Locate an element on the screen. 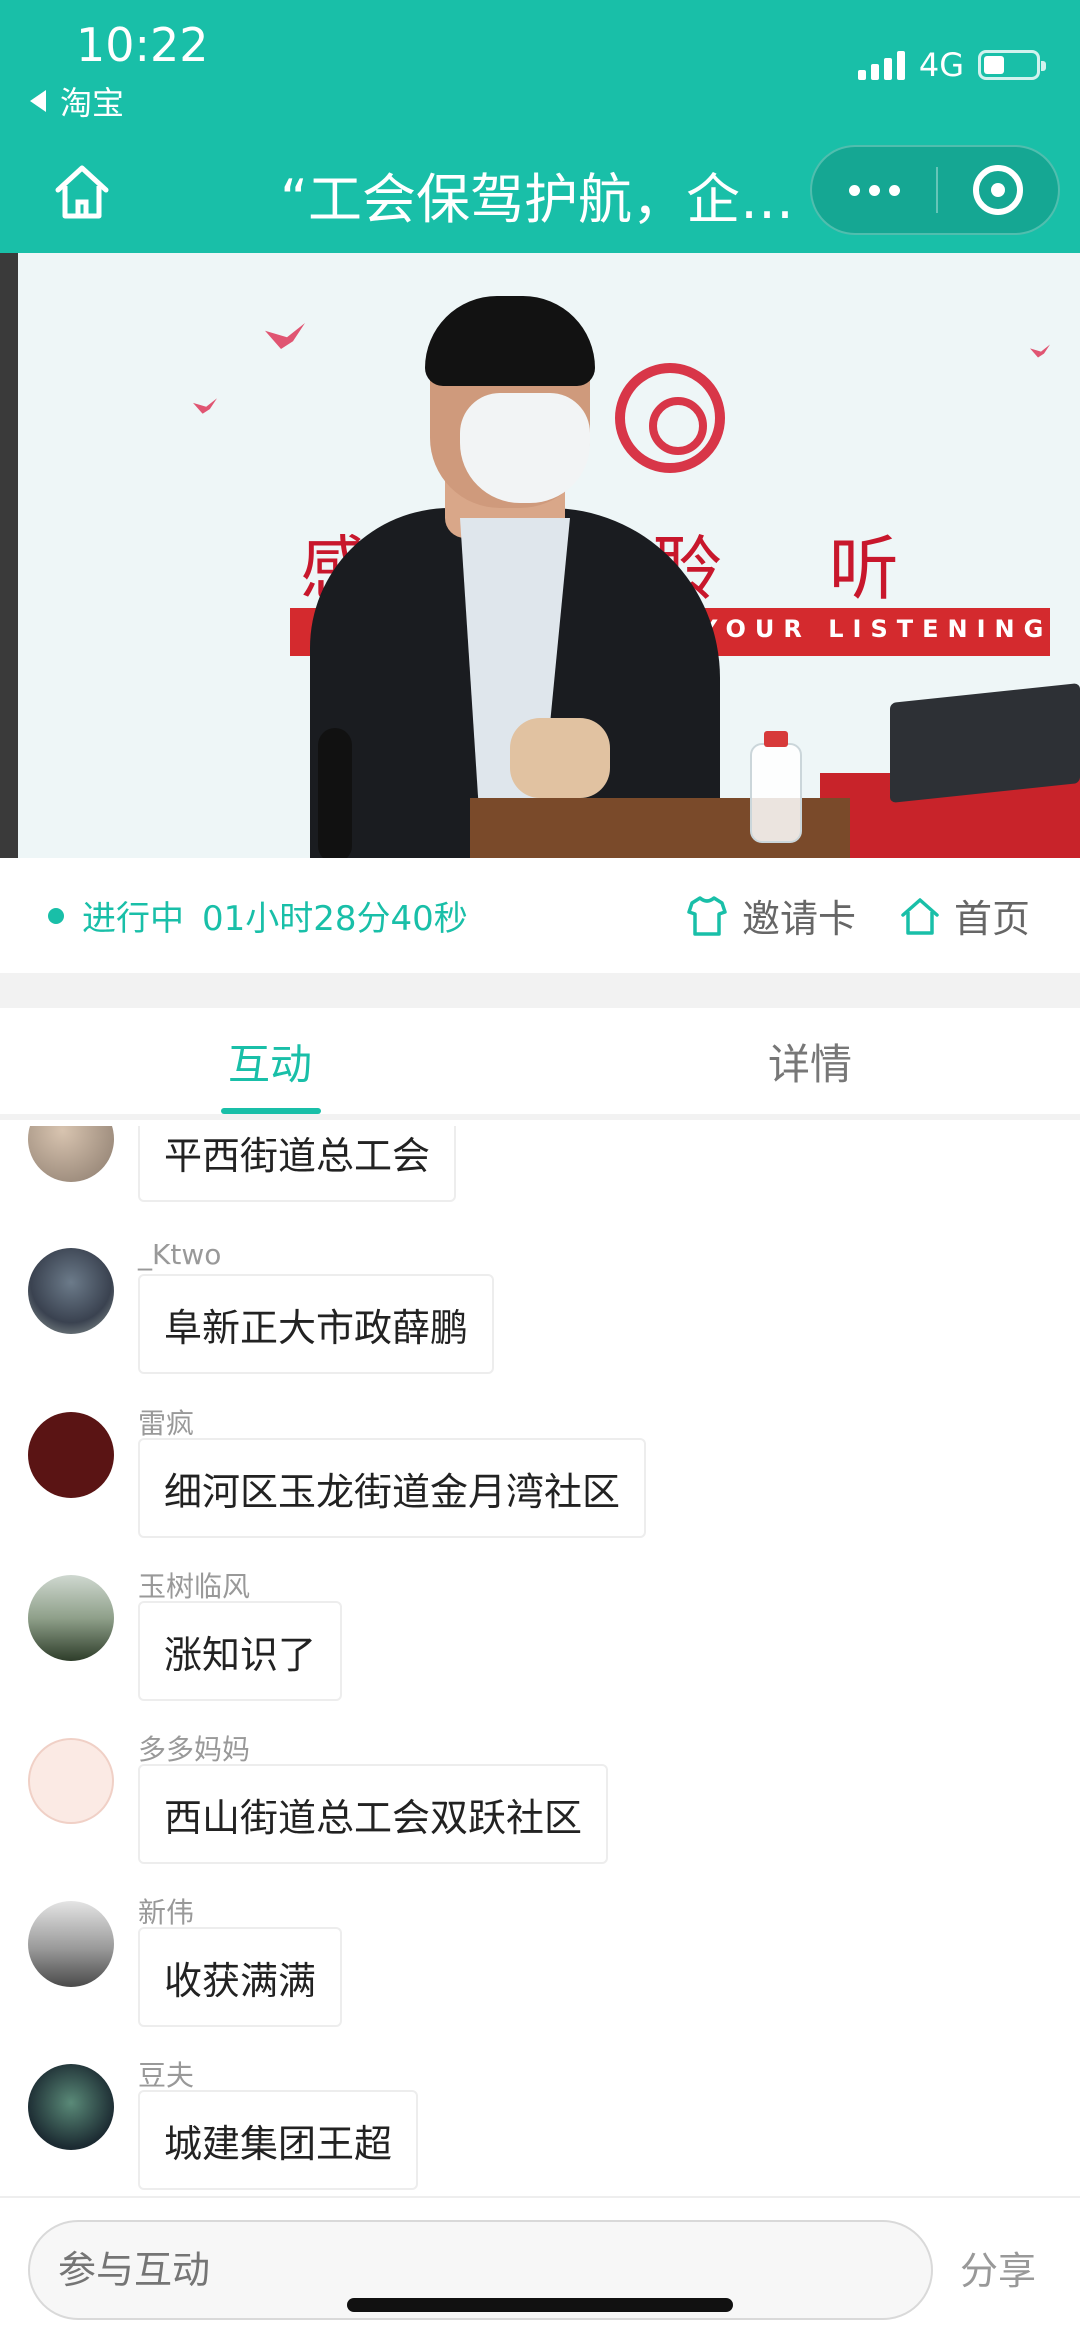 This screenshot has height=2339, width=1080. tab-interaction: 互动 is located at coordinates (270, 1061).